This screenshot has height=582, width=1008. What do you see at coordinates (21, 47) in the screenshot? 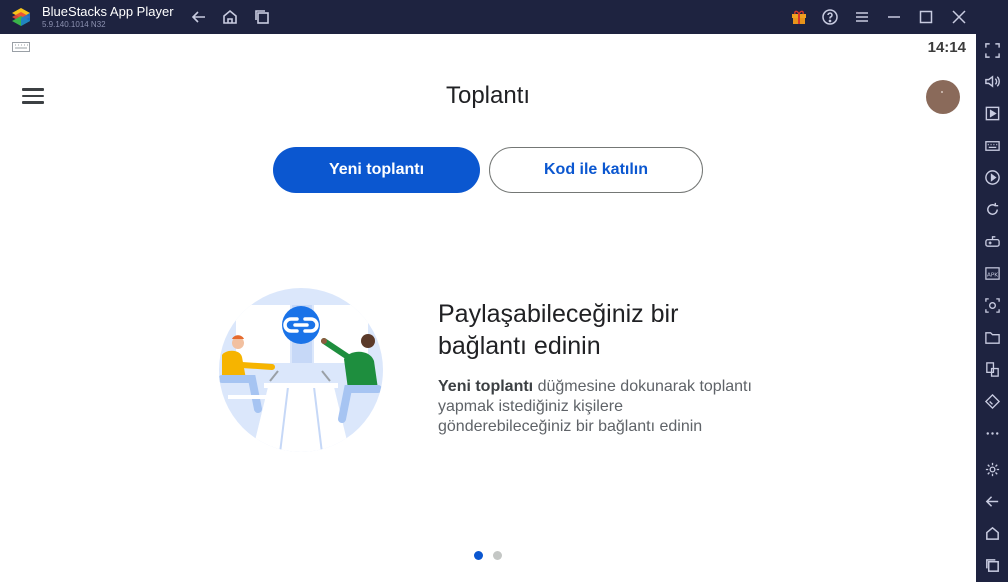
I see `keyboard-status-icon` at bounding box center [21, 47].